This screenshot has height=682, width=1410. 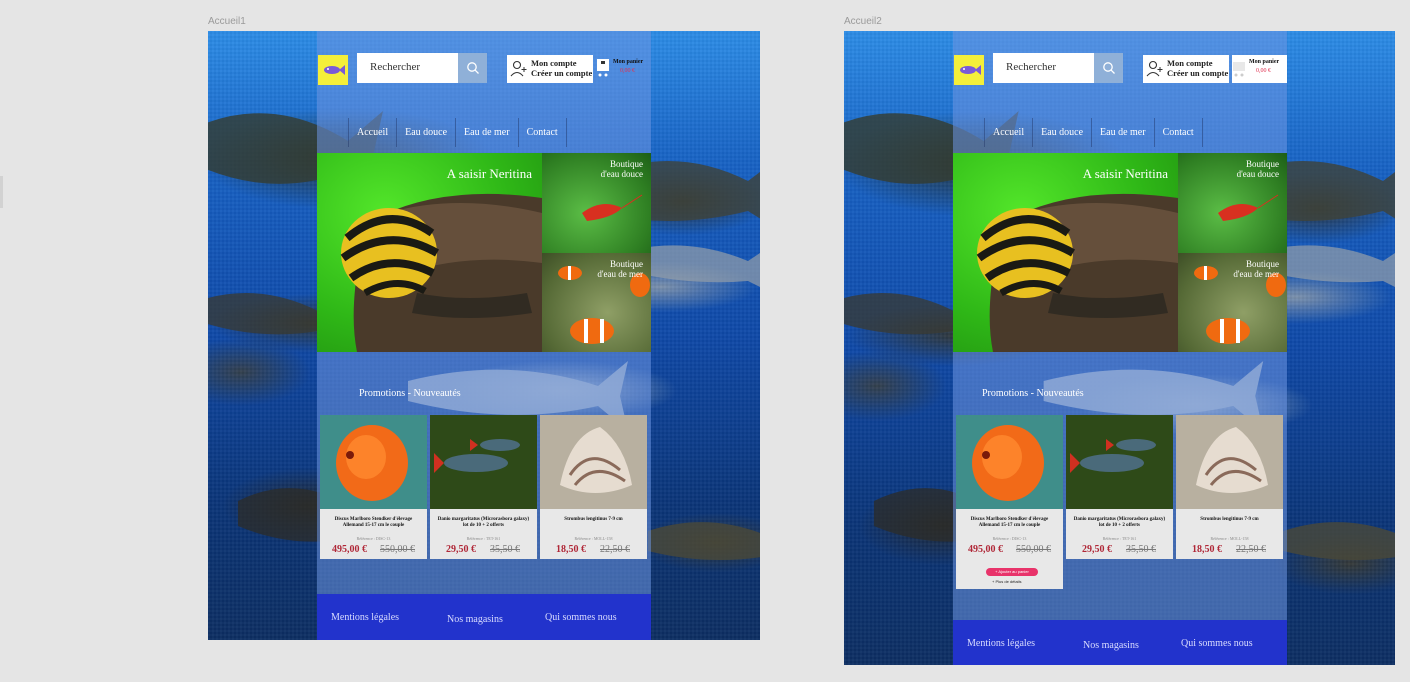 I want to click on product-old-price: 35,50 €, so click(x=1141, y=549).